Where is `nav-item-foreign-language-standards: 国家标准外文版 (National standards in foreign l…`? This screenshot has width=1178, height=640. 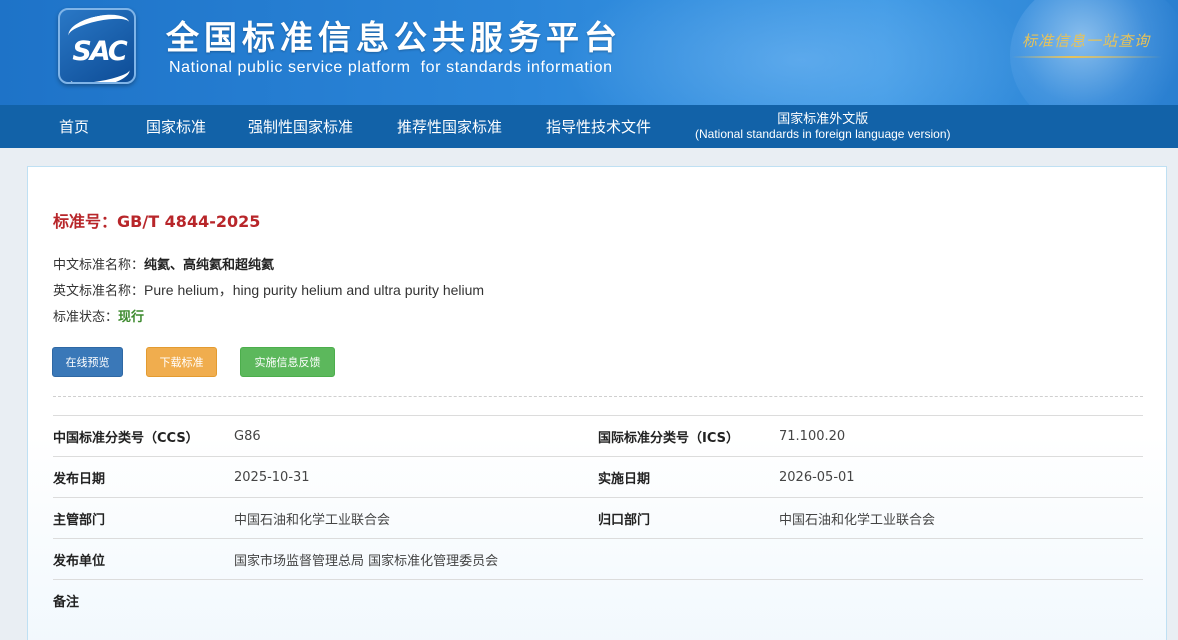
nav-item-foreign-language-standards: 国家标准外文版 (National standards in foreign l… is located at coordinates (823, 126).